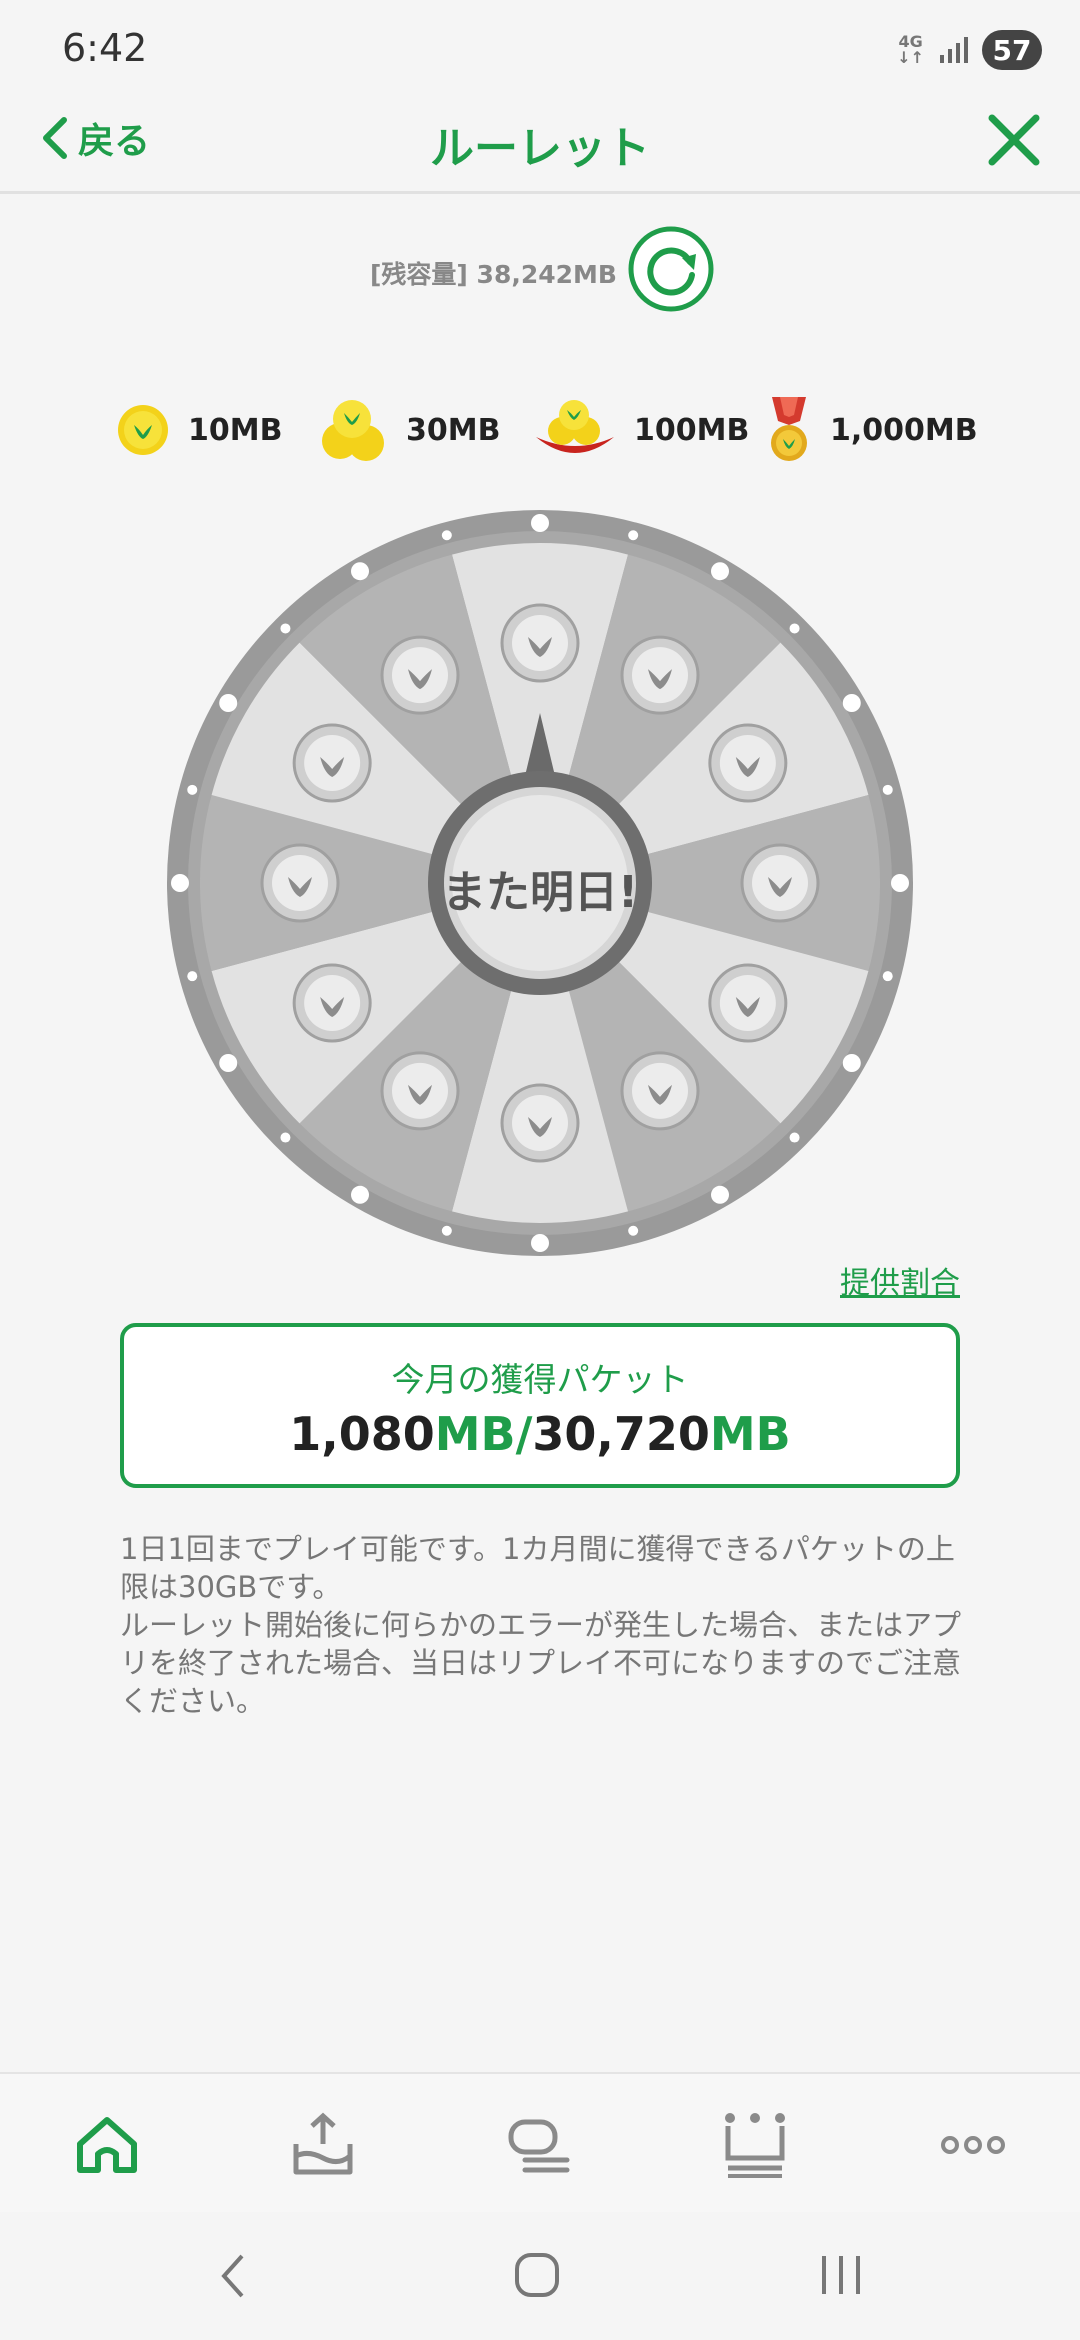 The width and height of the screenshot is (1080, 2340). I want to click on system-nav, so click(540, 2276).